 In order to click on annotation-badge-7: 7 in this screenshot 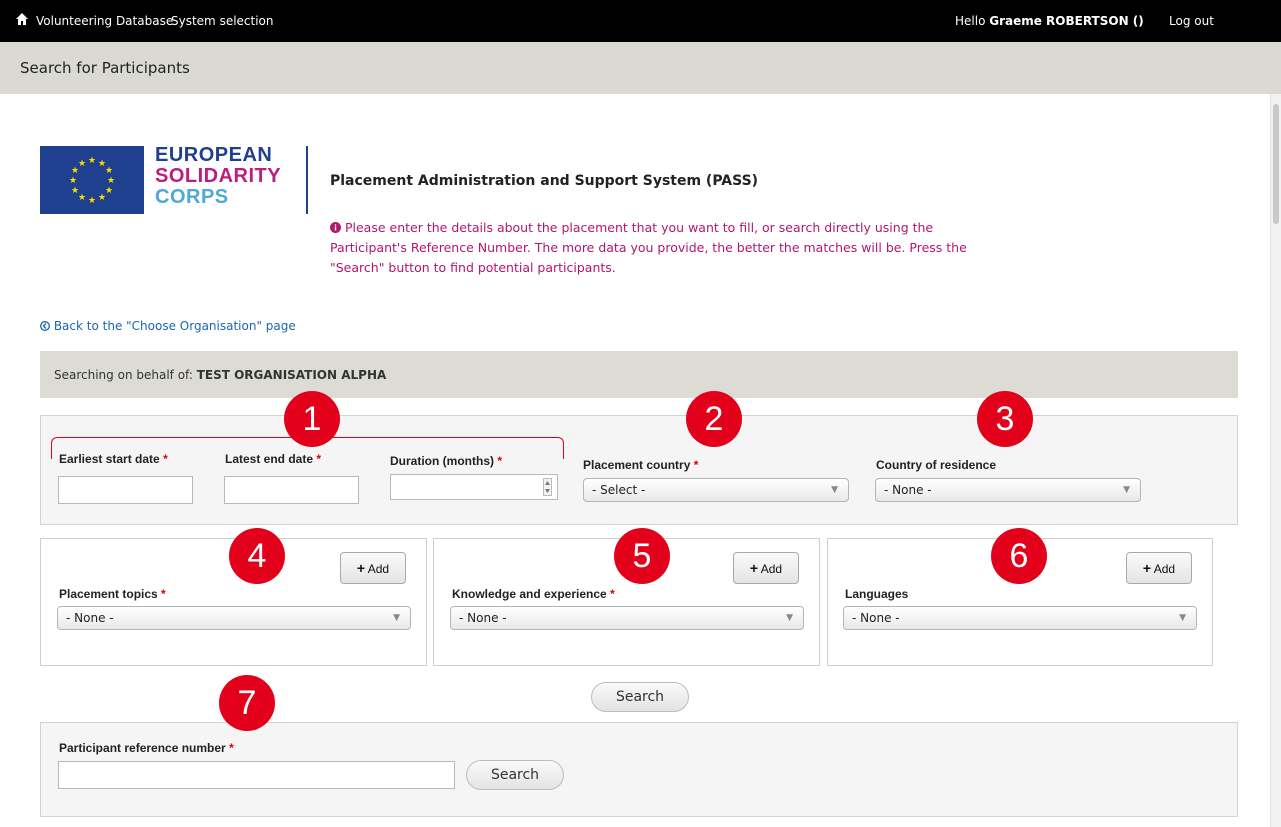, I will do `click(247, 703)`.